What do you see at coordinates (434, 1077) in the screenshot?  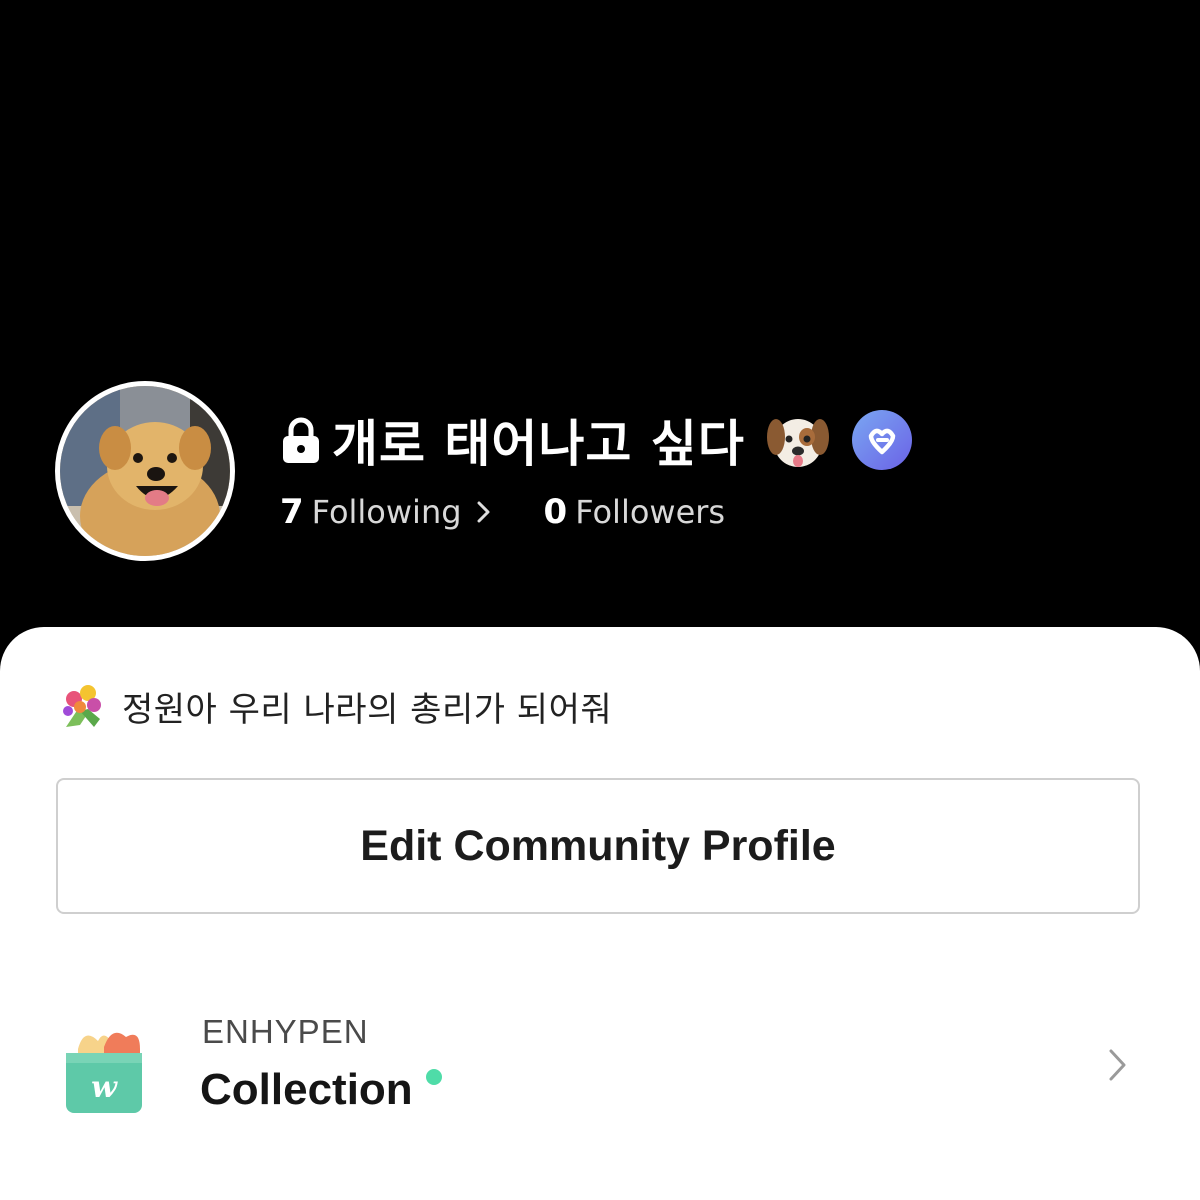 I see `new-indicator-dot` at bounding box center [434, 1077].